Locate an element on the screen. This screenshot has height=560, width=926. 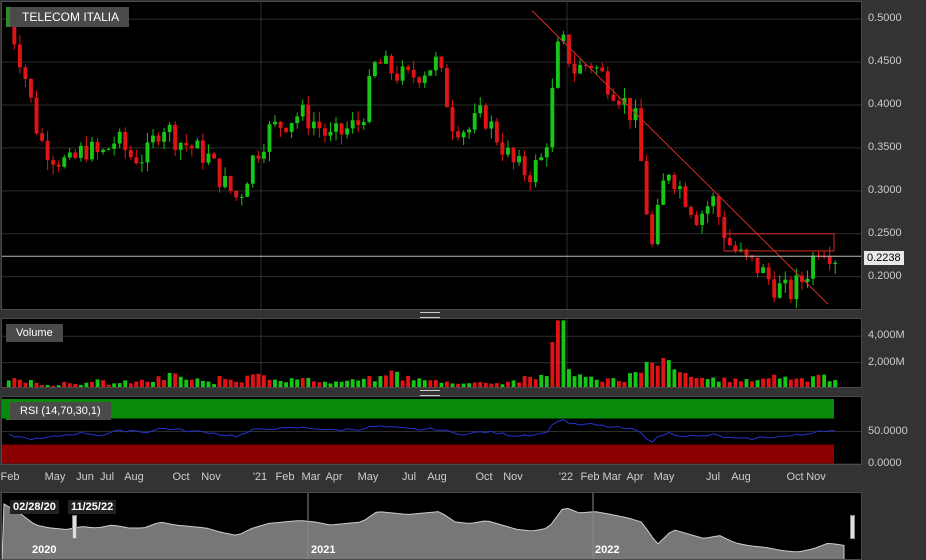
volume-y-tick: 2,000M is located at coordinates (886, 361).